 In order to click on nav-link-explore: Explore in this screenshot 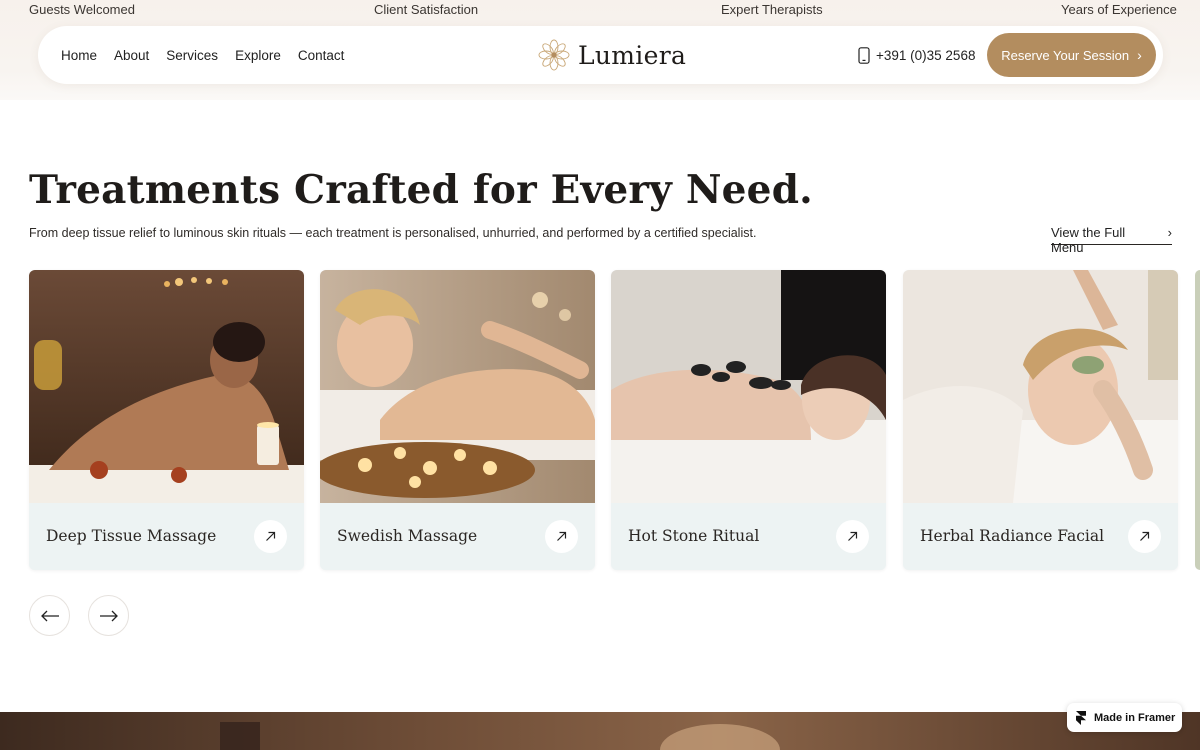, I will do `click(258, 55)`.